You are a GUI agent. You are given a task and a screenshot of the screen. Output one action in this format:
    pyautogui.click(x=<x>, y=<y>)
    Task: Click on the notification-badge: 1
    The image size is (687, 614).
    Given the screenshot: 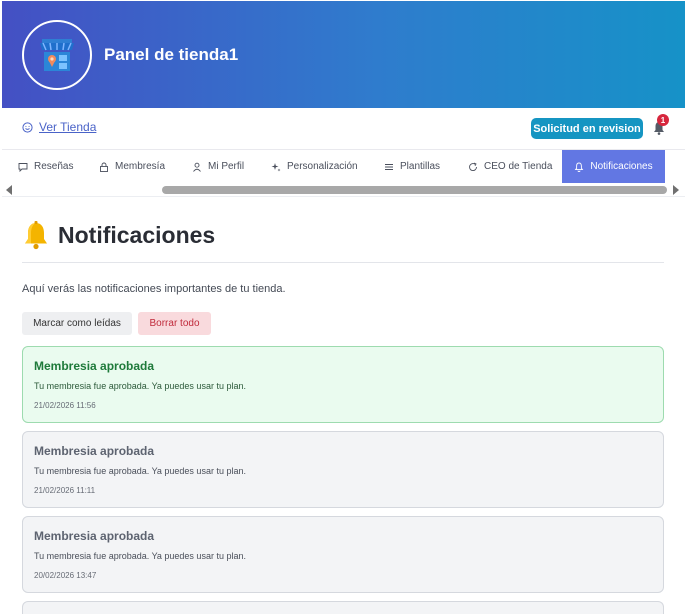 What is the action you would take?
    pyautogui.click(x=663, y=120)
    